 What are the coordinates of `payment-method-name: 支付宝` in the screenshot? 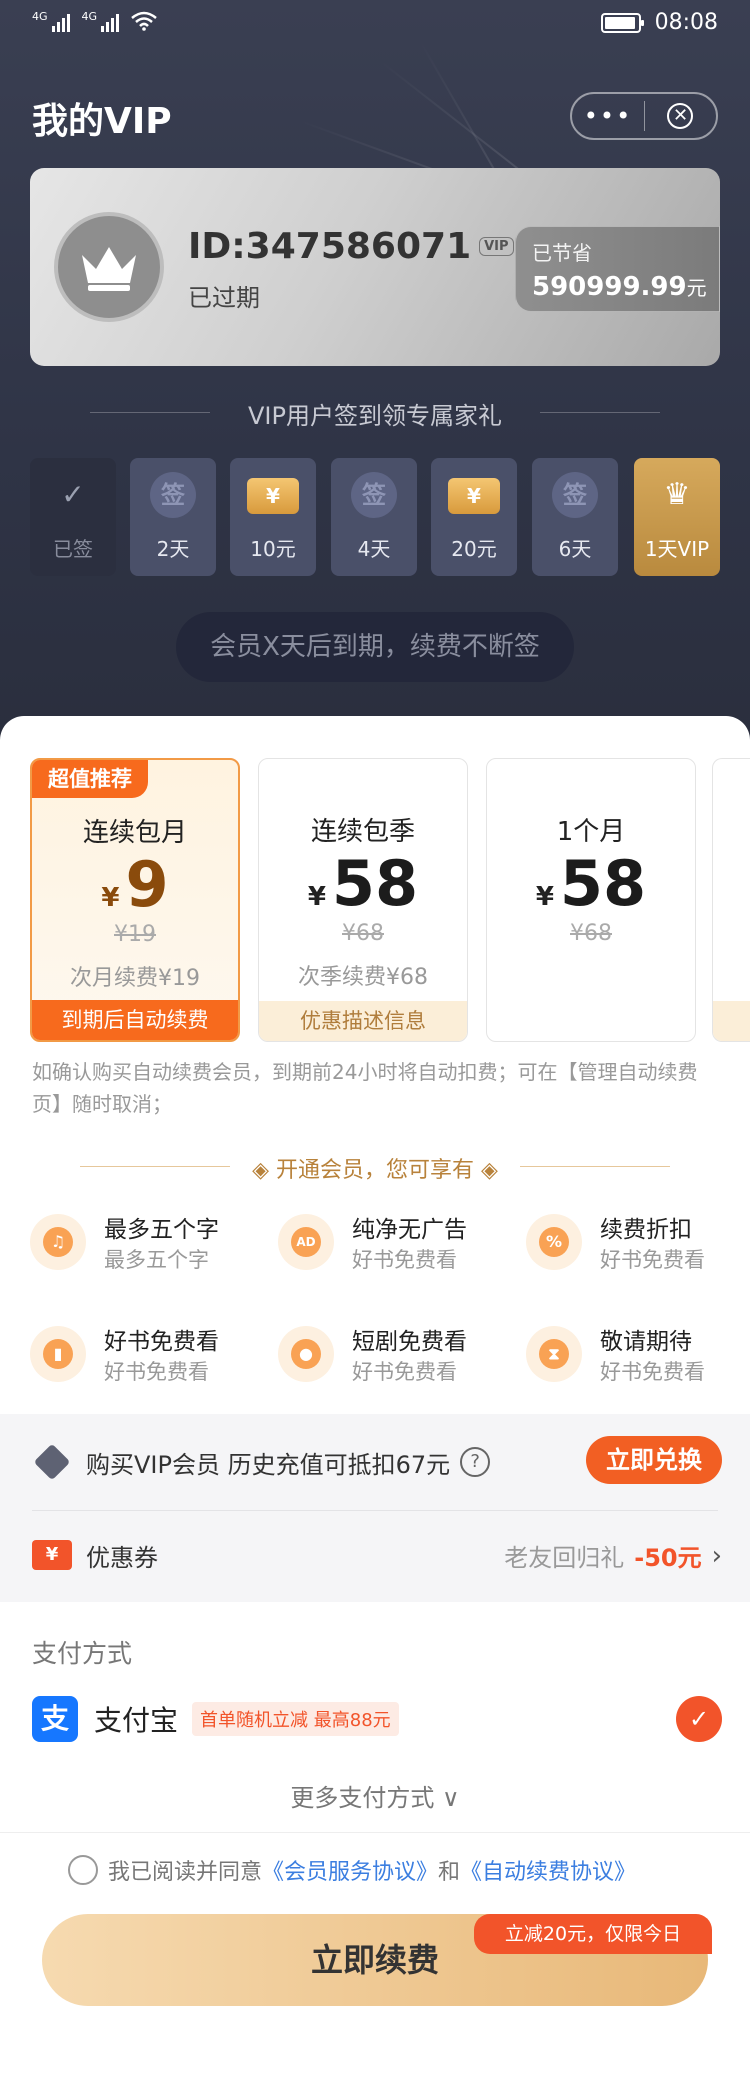 It's located at (136, 1720).